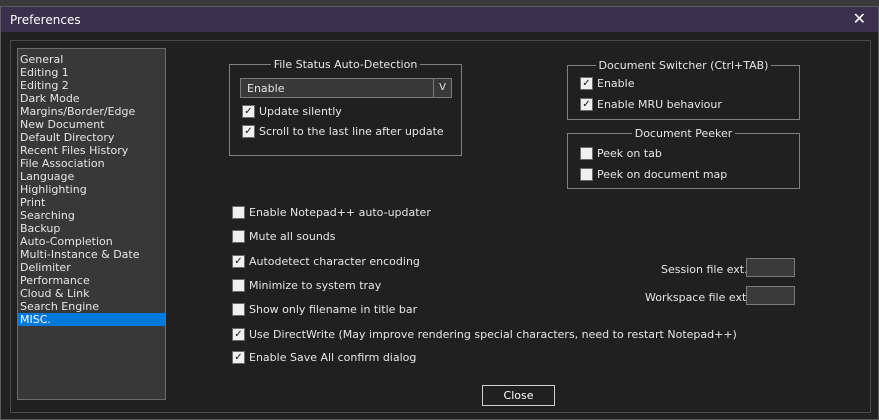 This screenshot has width=879, height=420. I want to click on category-item: Highlighting, so click(91, 189).